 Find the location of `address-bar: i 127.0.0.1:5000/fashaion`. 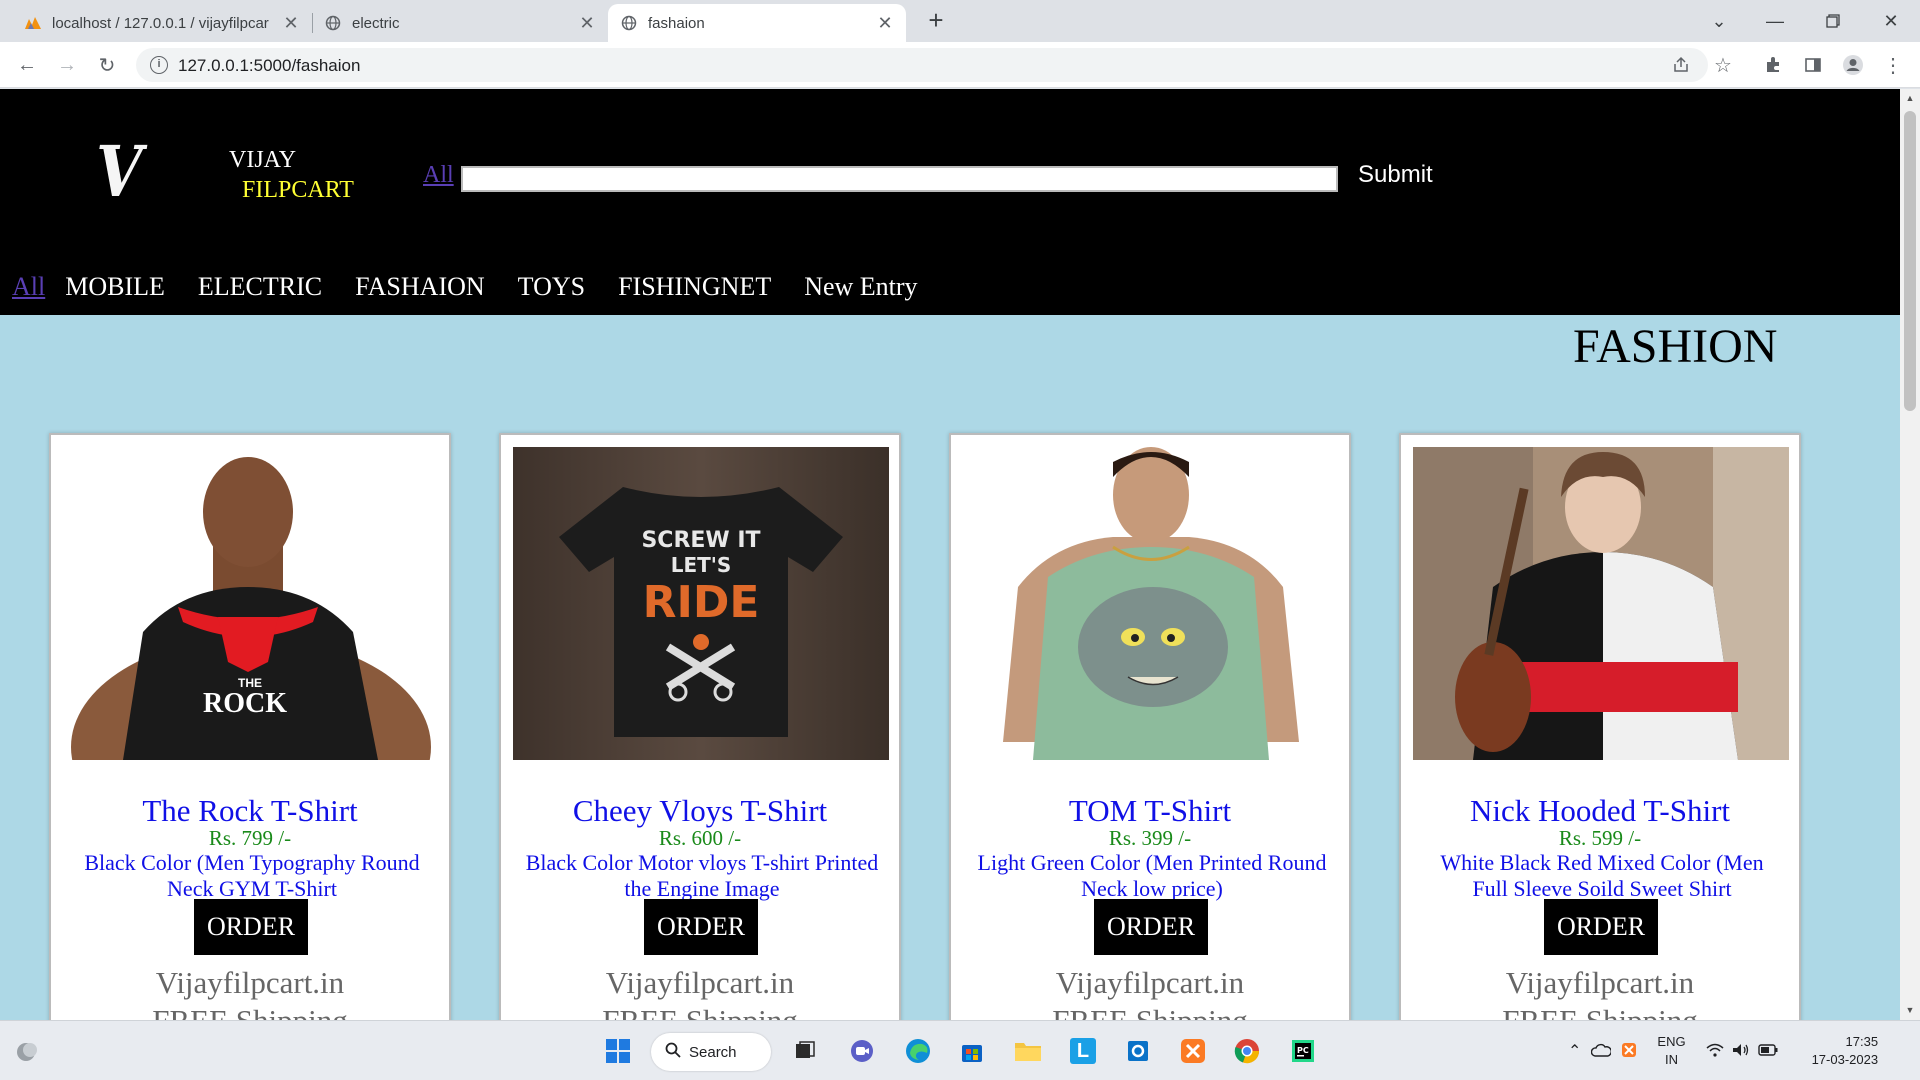

address-bar: i 127.0.0.1:5000/fashaion is located at coordinates (922, 65).